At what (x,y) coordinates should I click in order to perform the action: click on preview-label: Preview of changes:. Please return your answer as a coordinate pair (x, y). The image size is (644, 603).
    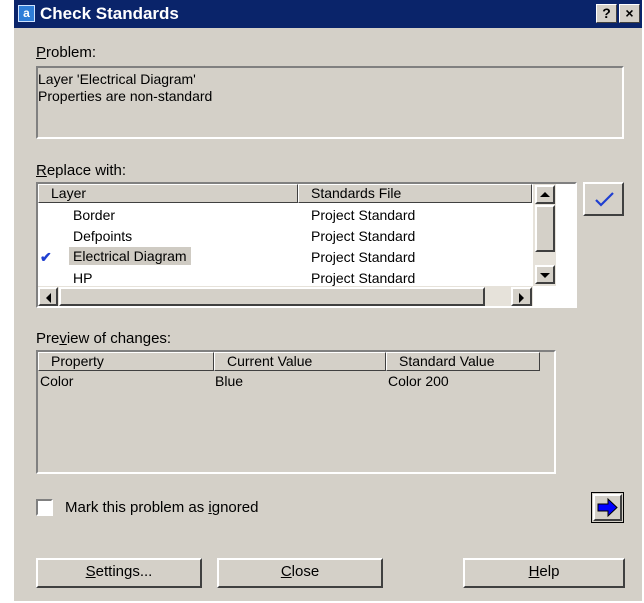
    Looking at the image, I should click on (104, 338).